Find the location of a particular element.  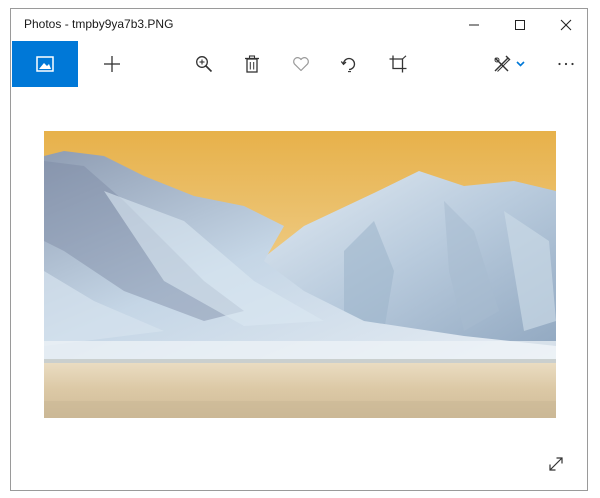

picture-icon is located at coordinates (45, 64).